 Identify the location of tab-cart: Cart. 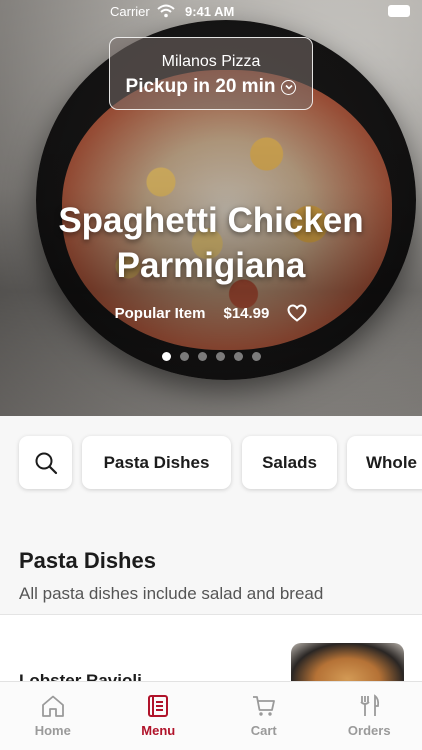
(264, 716).